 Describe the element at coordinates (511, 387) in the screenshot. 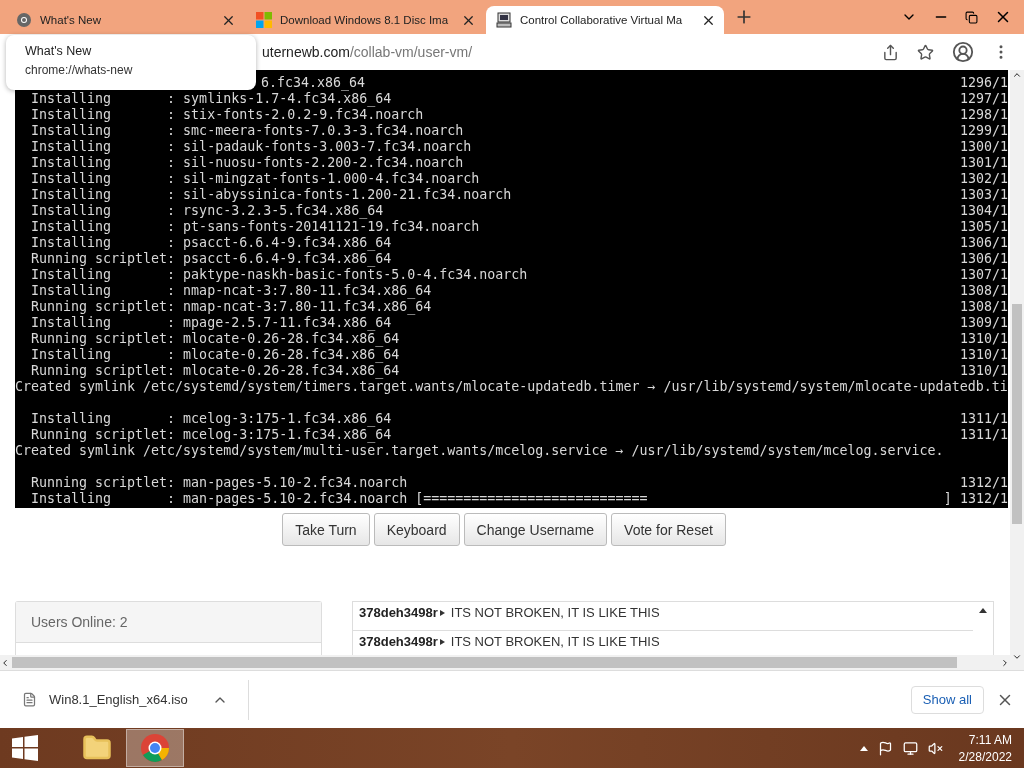

I see `terminal-line: Created symlink /etc/systemd/system/timers.target.wants/mlocate-updatedb.timer → /usr/lib/systemd/system/mlocate-updatedb.ti` at that location.